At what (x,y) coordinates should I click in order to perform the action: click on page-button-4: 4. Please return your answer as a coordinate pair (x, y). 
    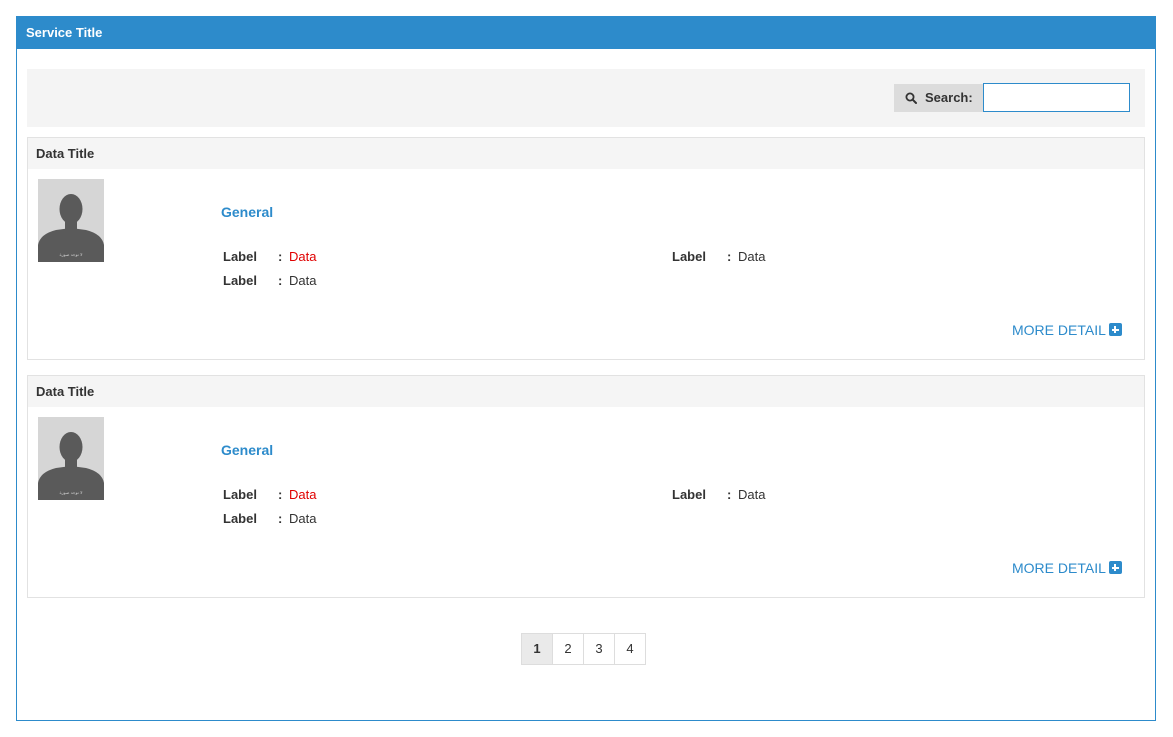
    Looking at the image, I should click on (630, 649).